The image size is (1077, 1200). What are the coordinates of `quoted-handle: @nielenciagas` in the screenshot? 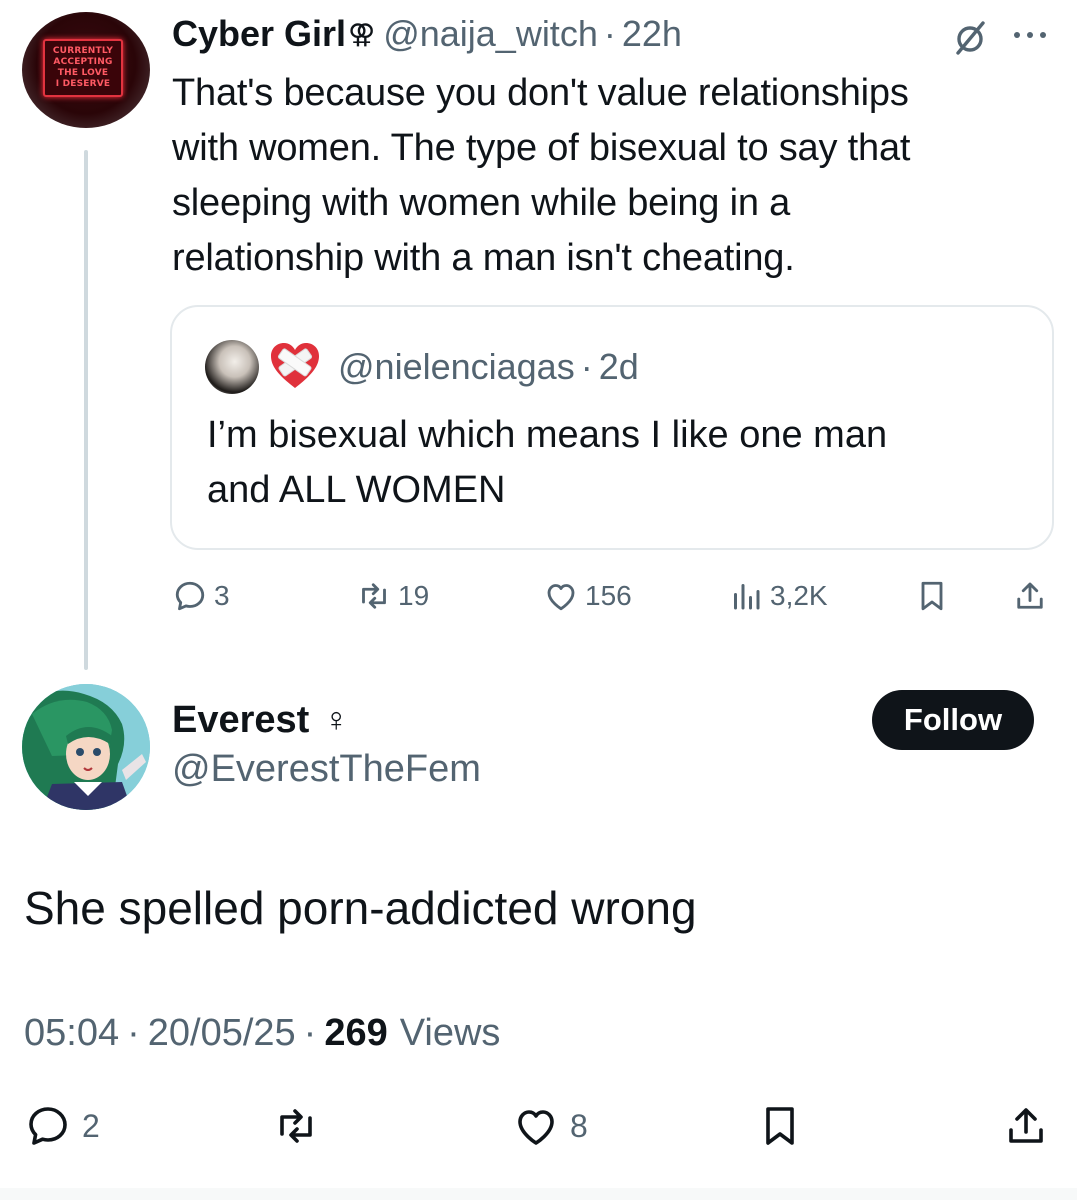 It's located at (456, 367).